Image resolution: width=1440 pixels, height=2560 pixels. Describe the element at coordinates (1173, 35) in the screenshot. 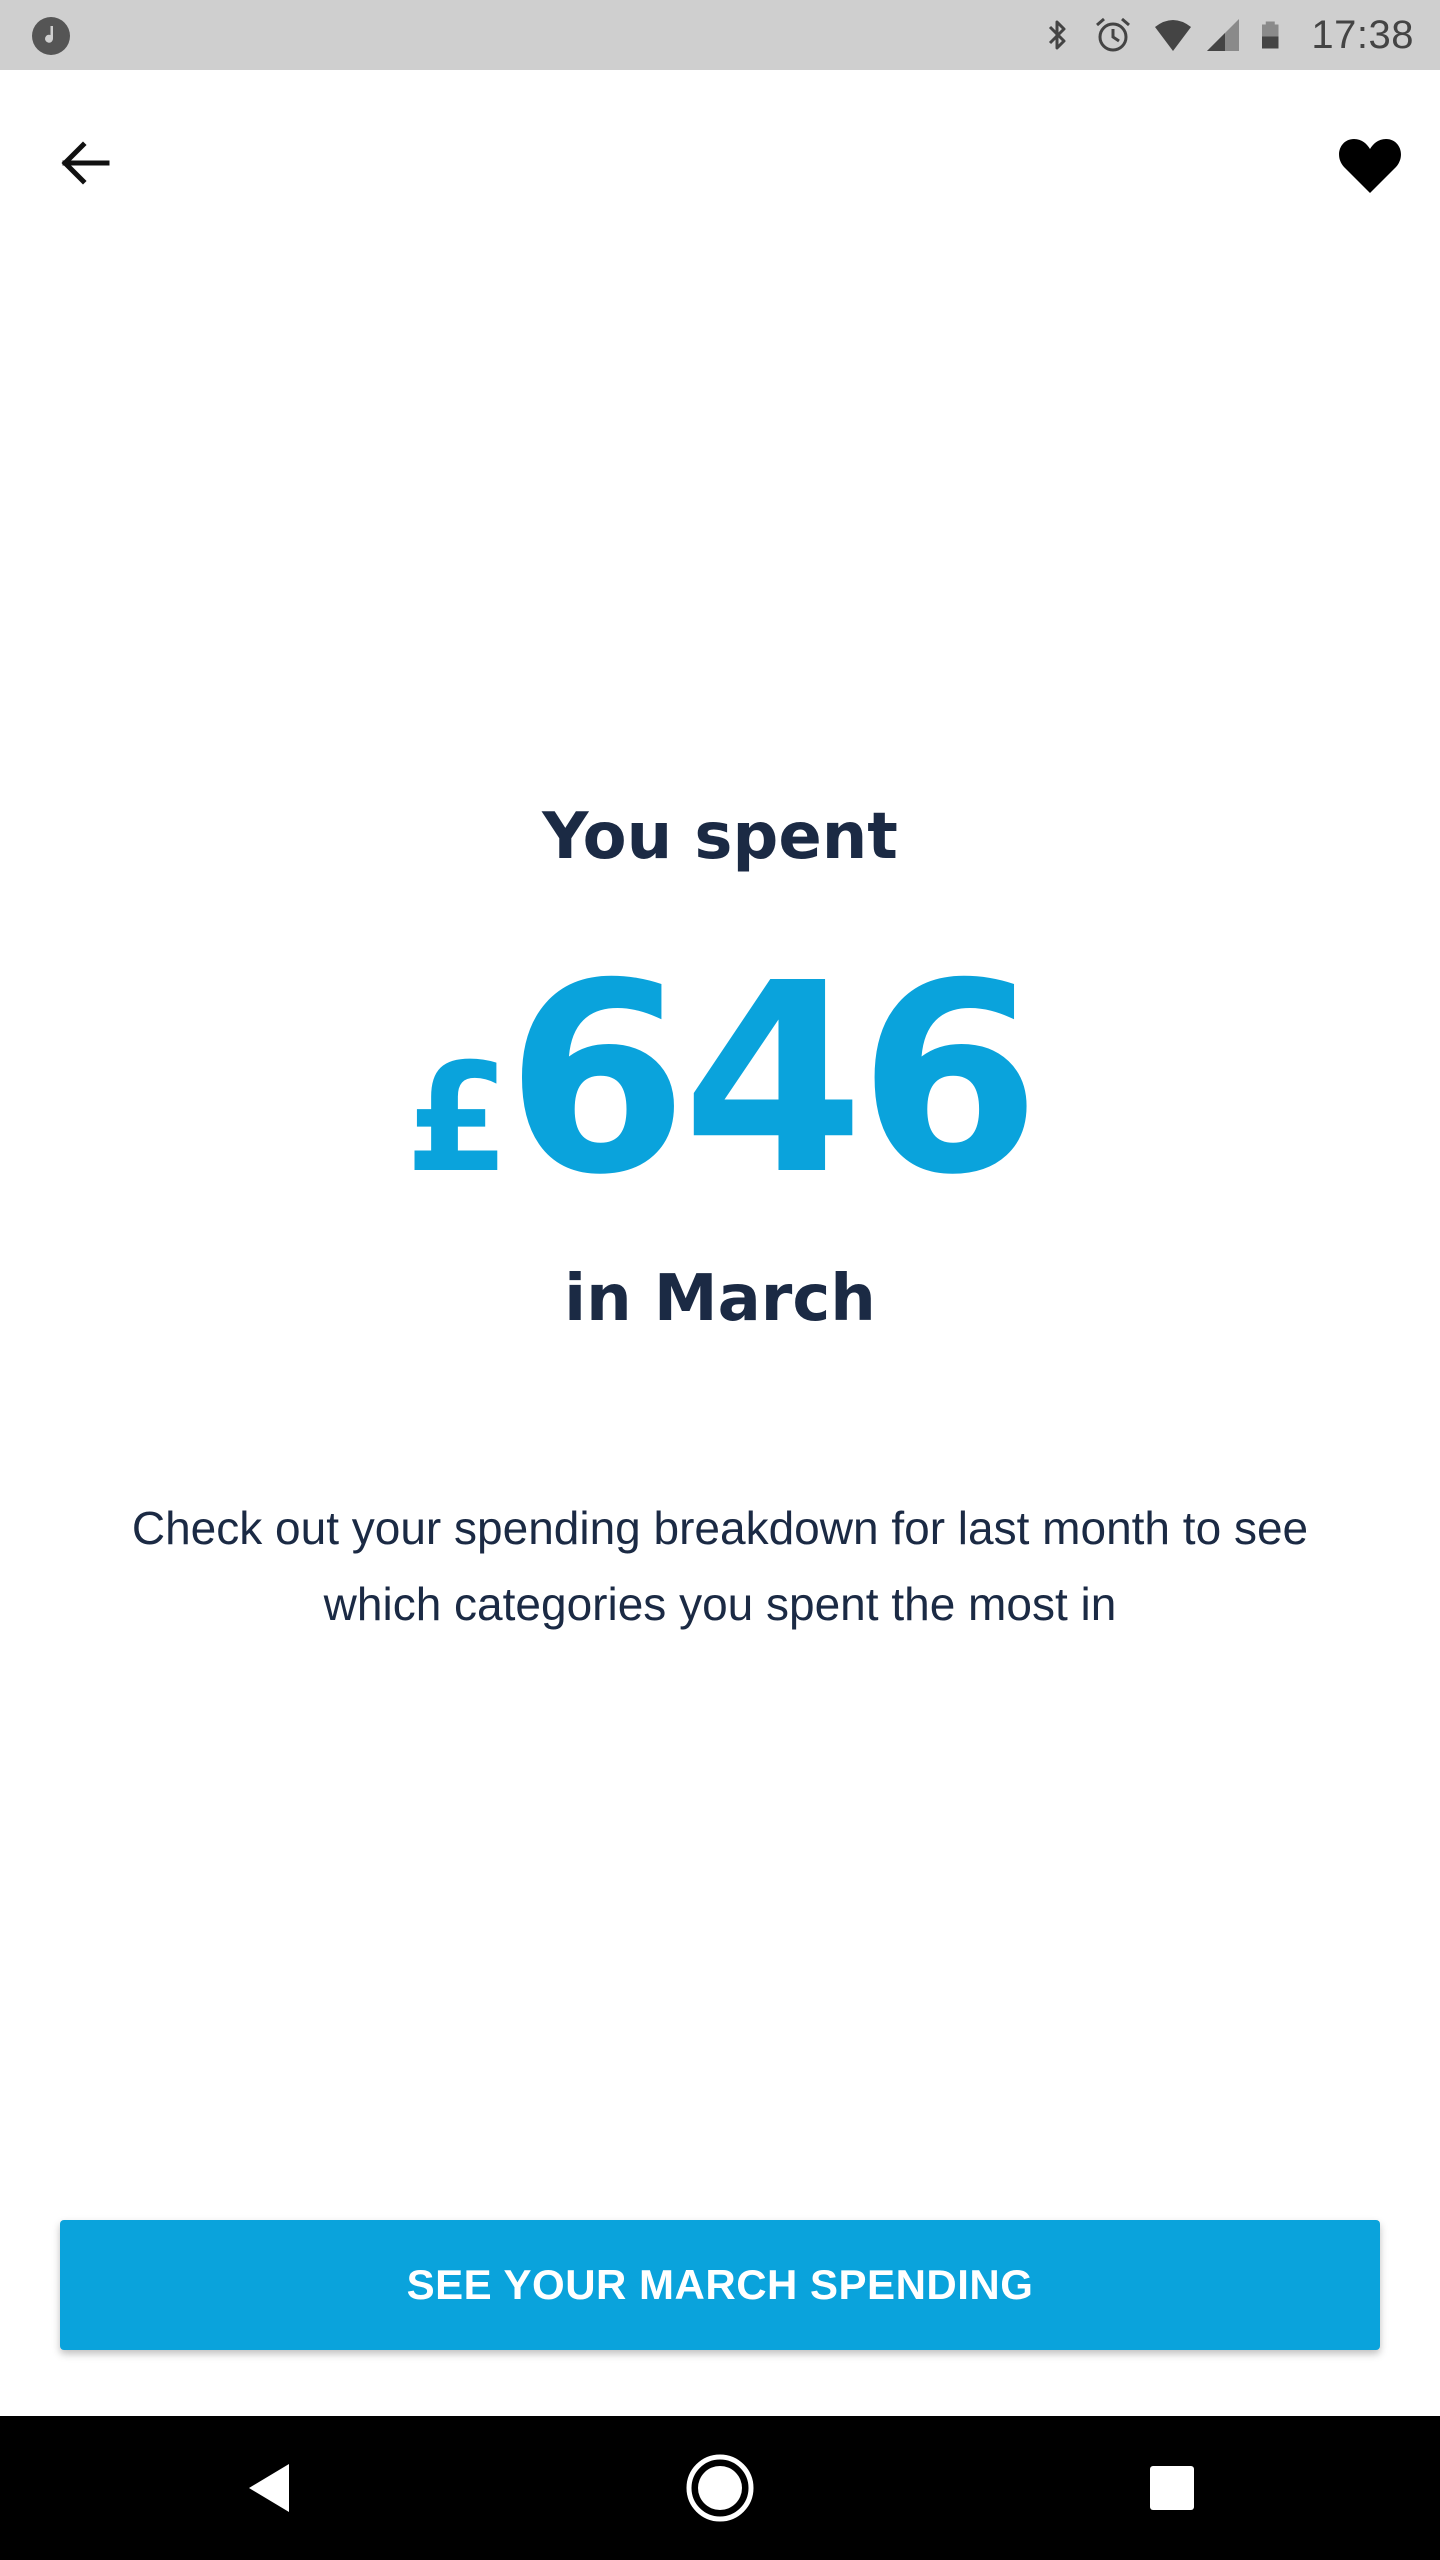

I see `wifi-icon` at that location.